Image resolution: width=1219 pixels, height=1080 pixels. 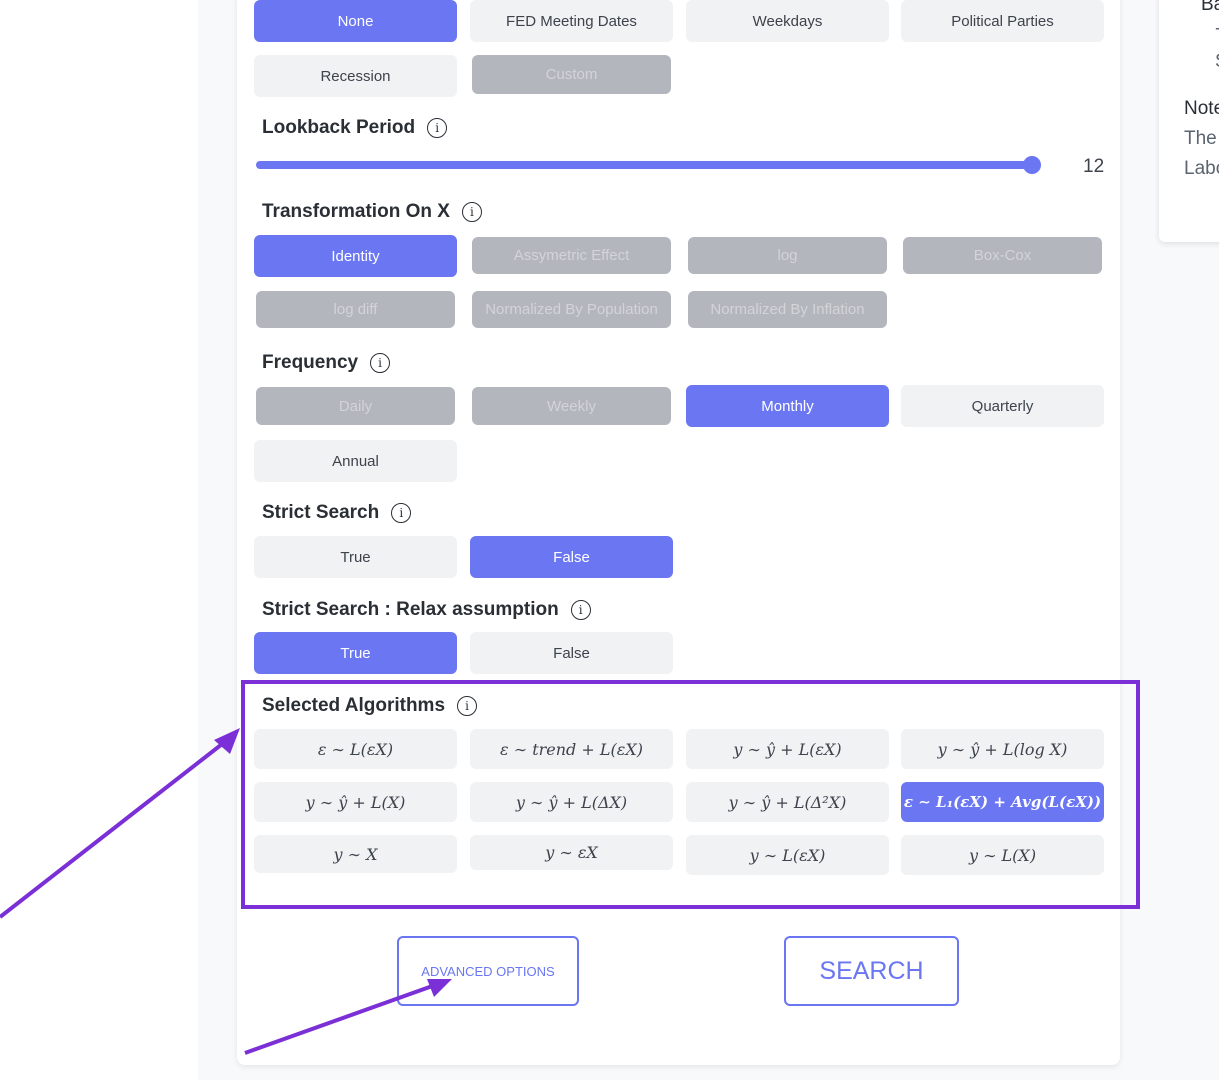 I want to click on frequency-quarterly: Quarterly, so click(x=1002, y=406).